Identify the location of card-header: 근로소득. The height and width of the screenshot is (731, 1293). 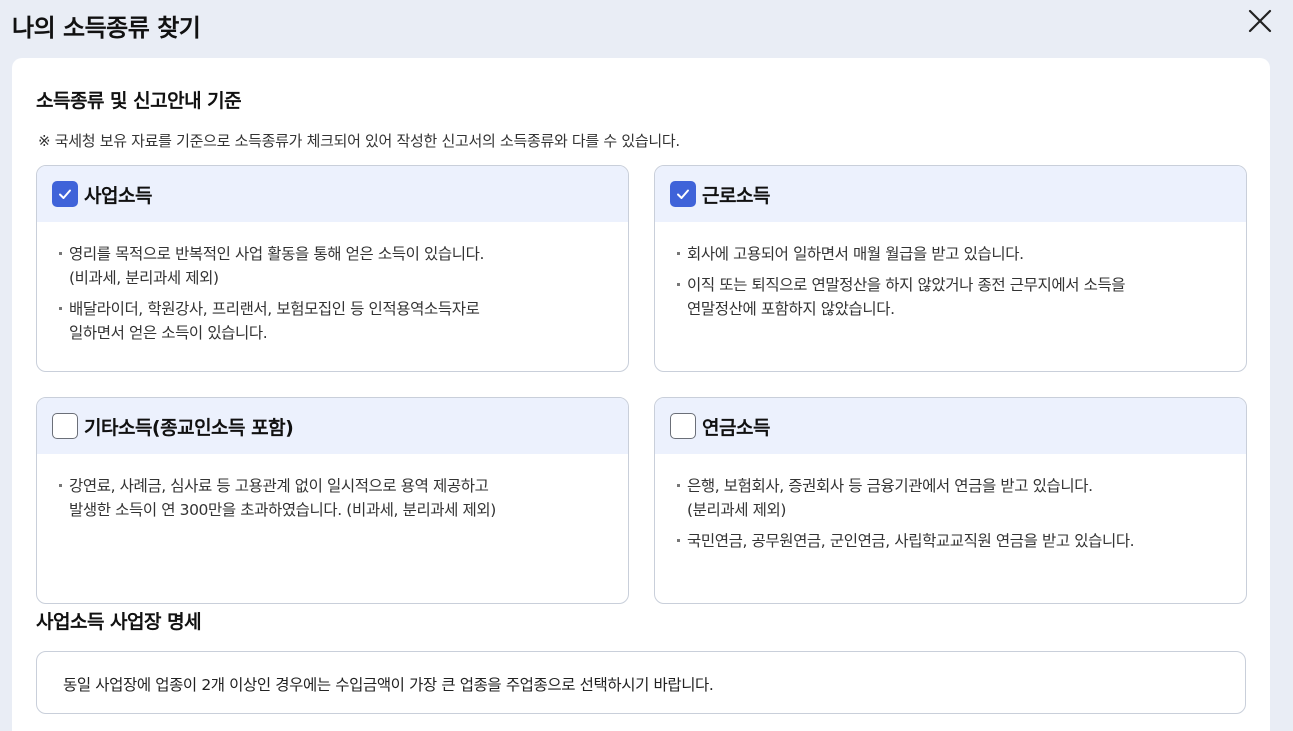
(950, 194).